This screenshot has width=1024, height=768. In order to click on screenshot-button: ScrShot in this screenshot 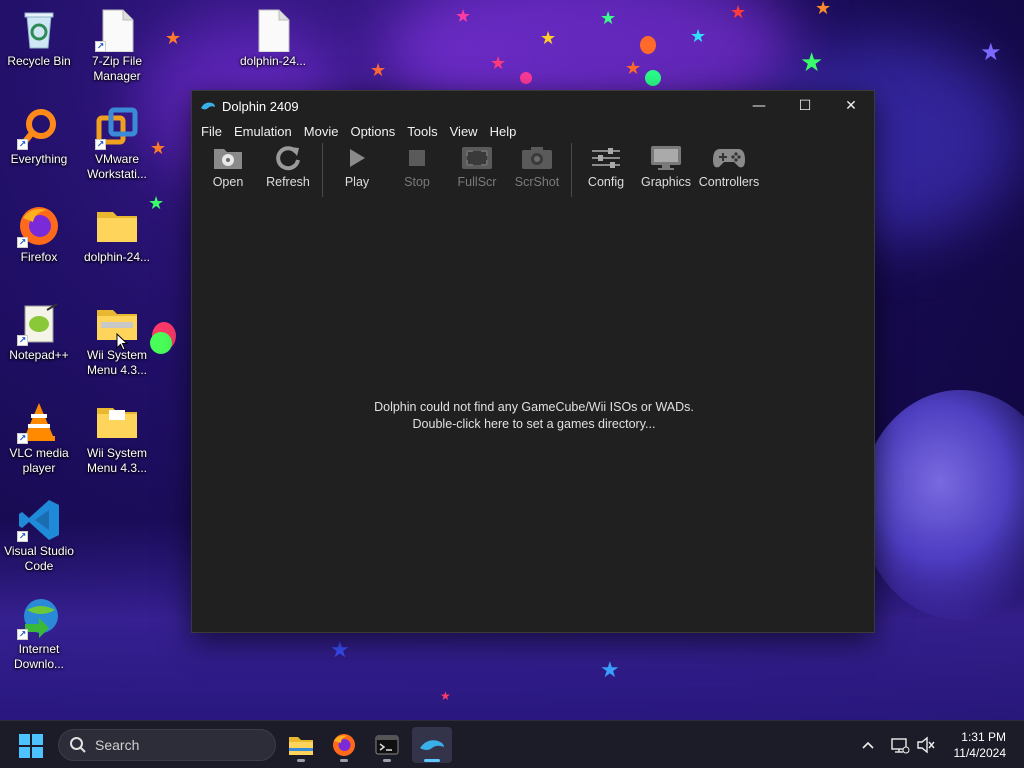, I will do `click(537, 169)`.